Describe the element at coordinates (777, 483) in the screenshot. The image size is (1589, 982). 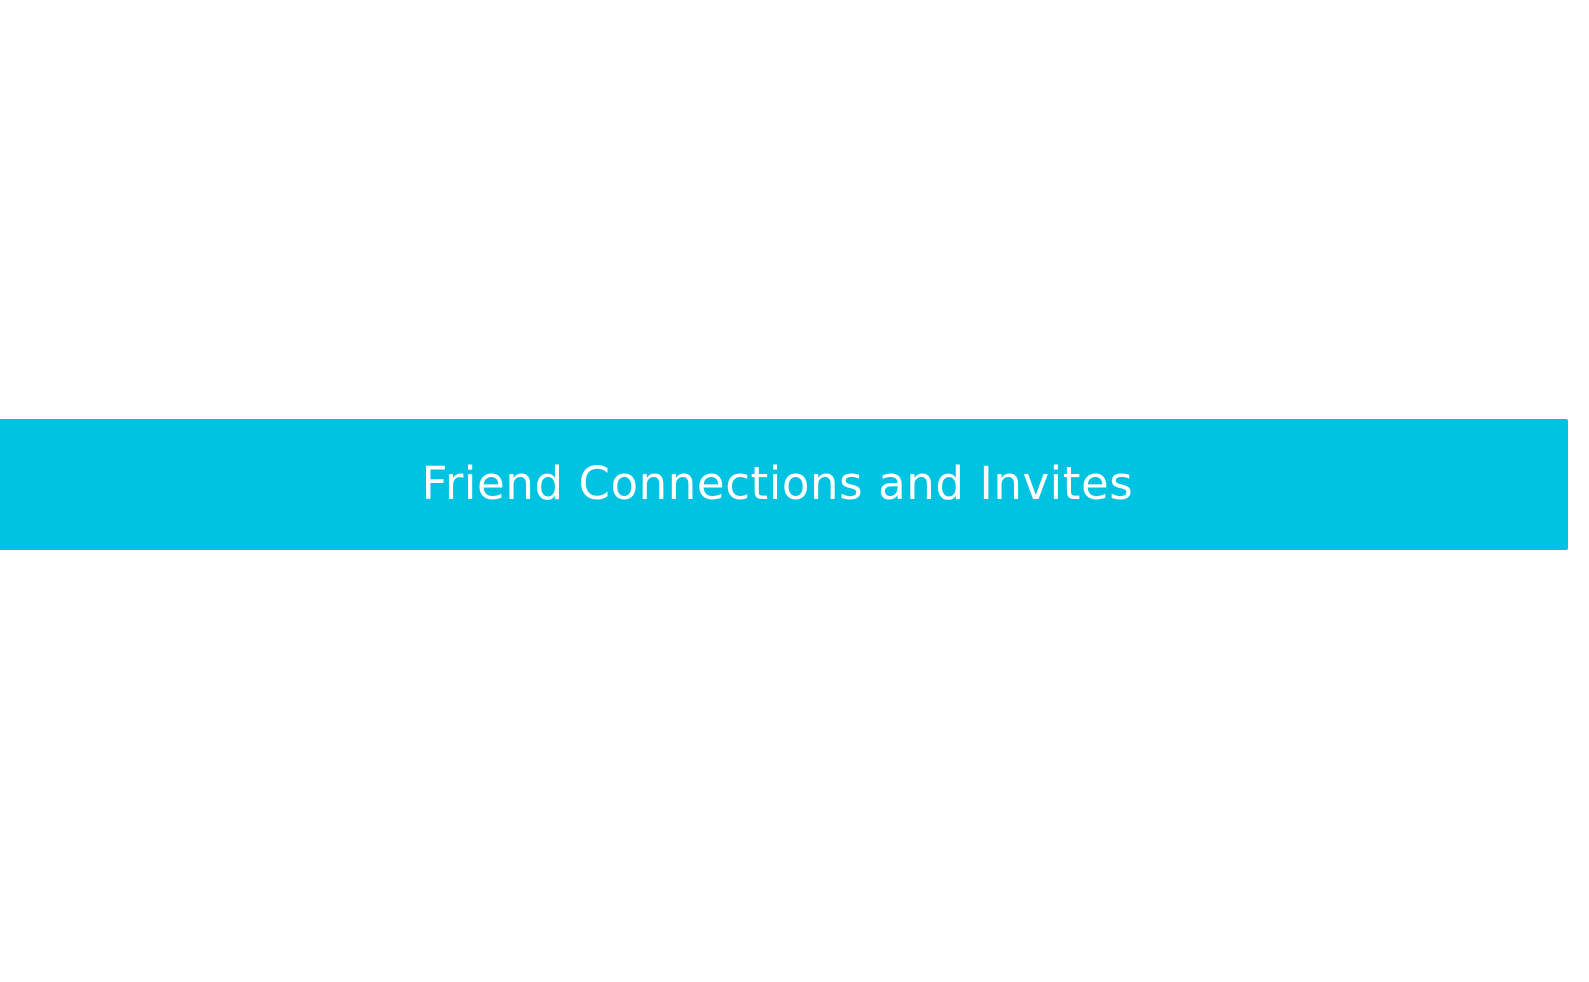
I see `banner-title: Friend Connections and Invites` at that location.